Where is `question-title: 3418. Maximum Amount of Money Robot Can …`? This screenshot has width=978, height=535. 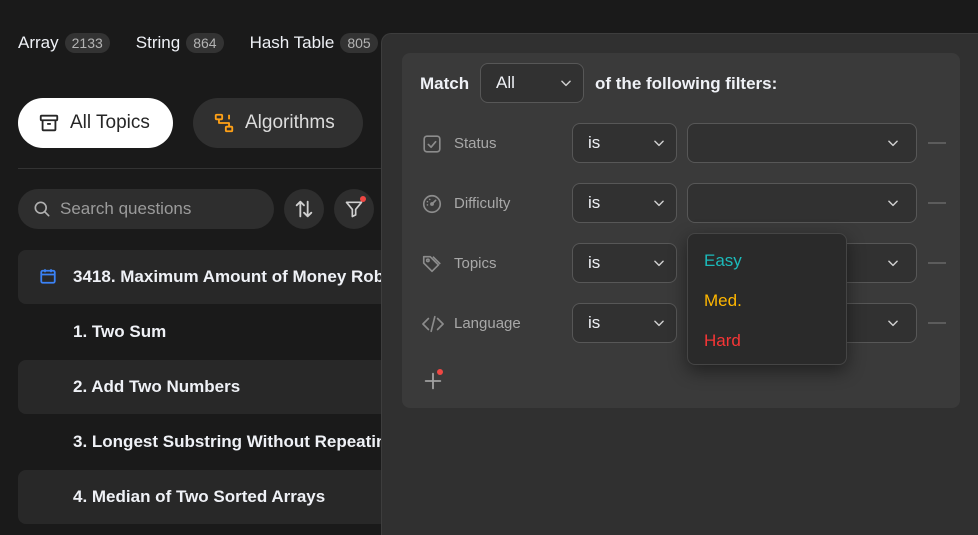
question-title: 3418. Maximum Amount of Money Robot Can … is located at coordinates (227, 276).